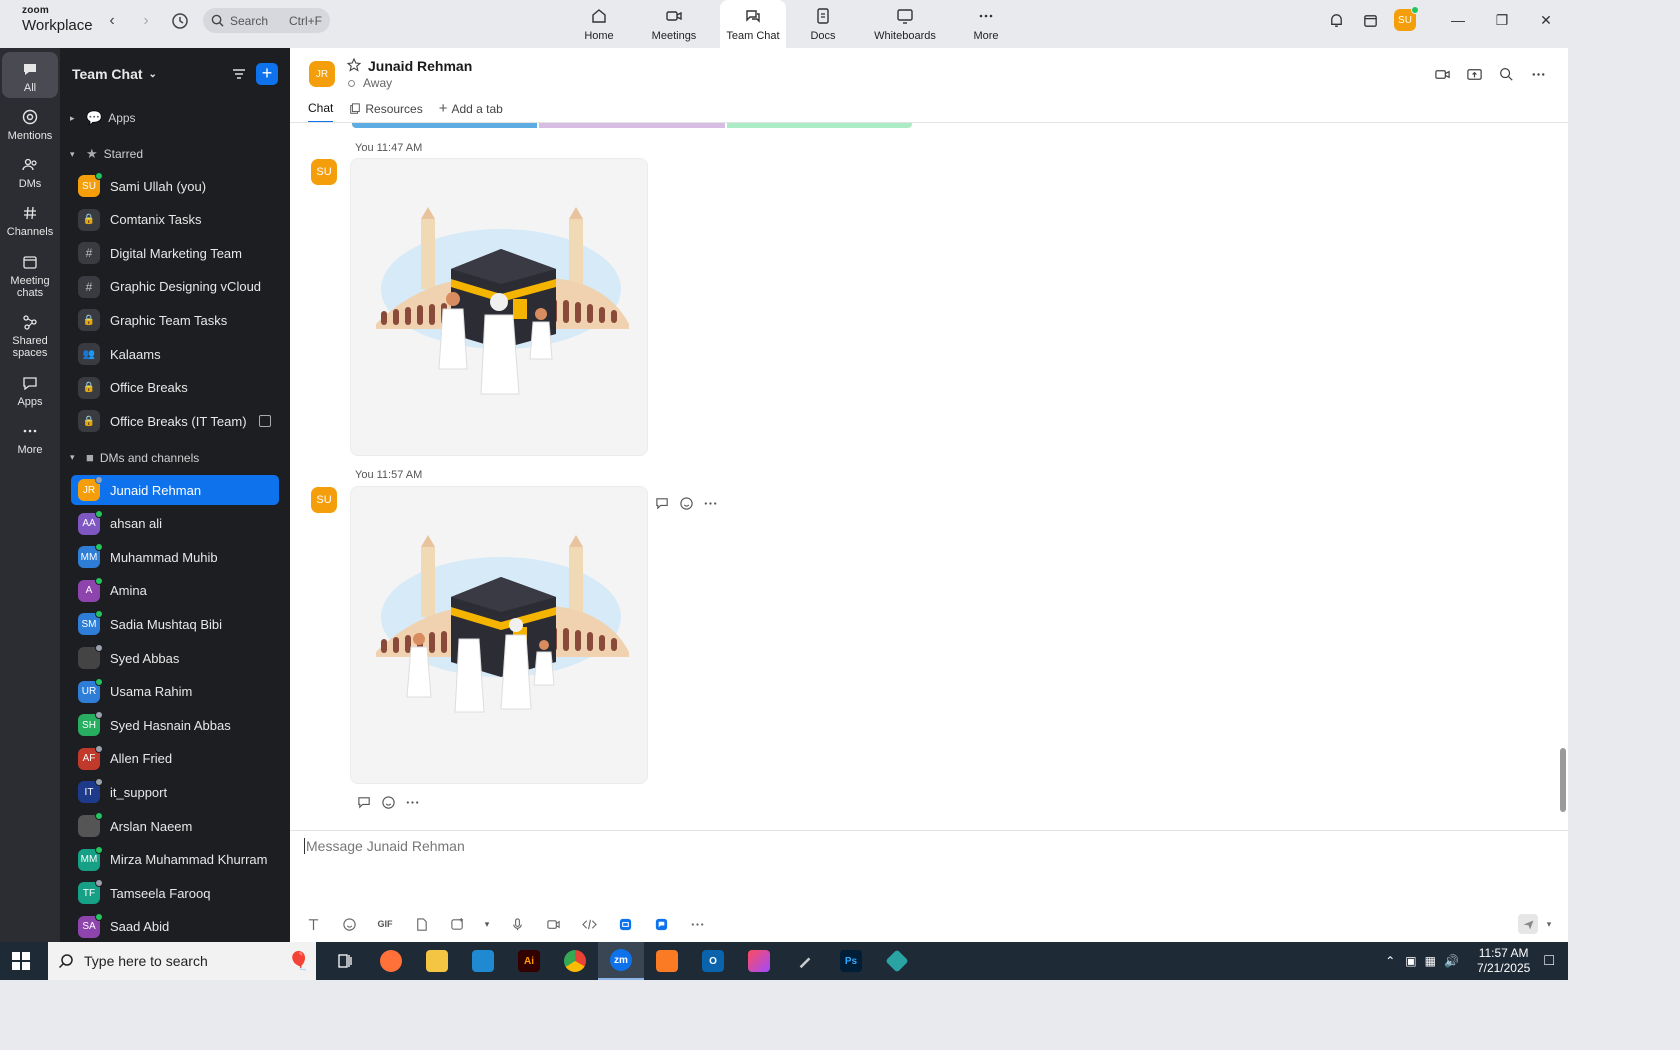 The height and width of the screenshot is (1050, 1680). I want to click on outlook-icon: O, so click(713, 961).